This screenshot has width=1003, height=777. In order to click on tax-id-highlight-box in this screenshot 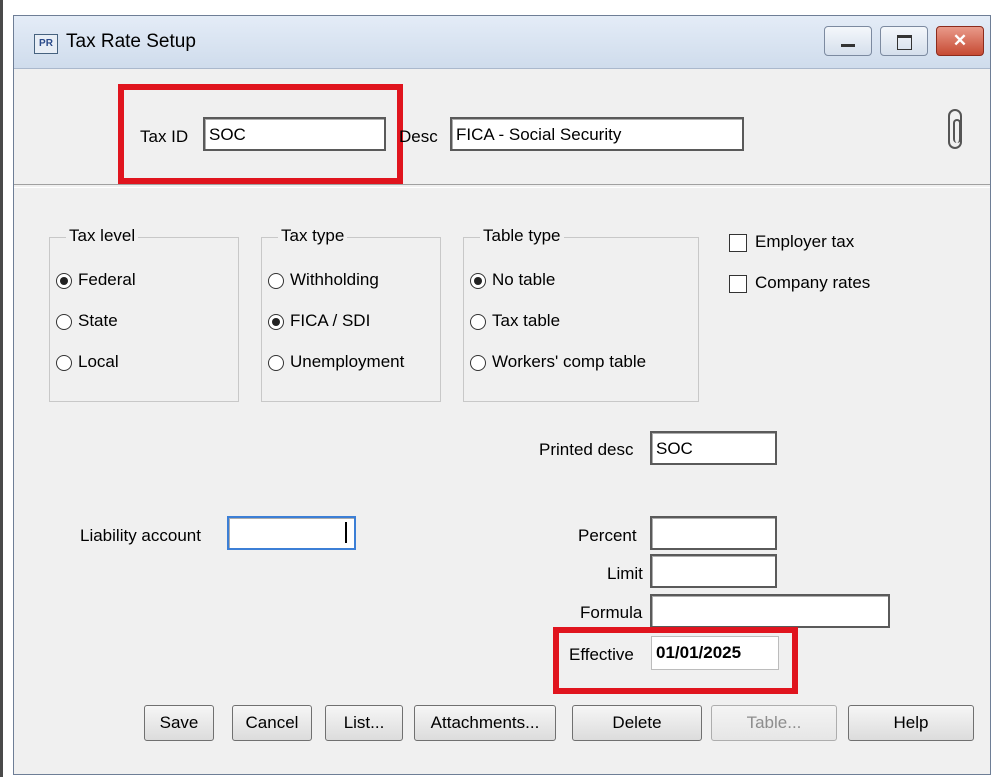, I will do `click(260, 134)`.